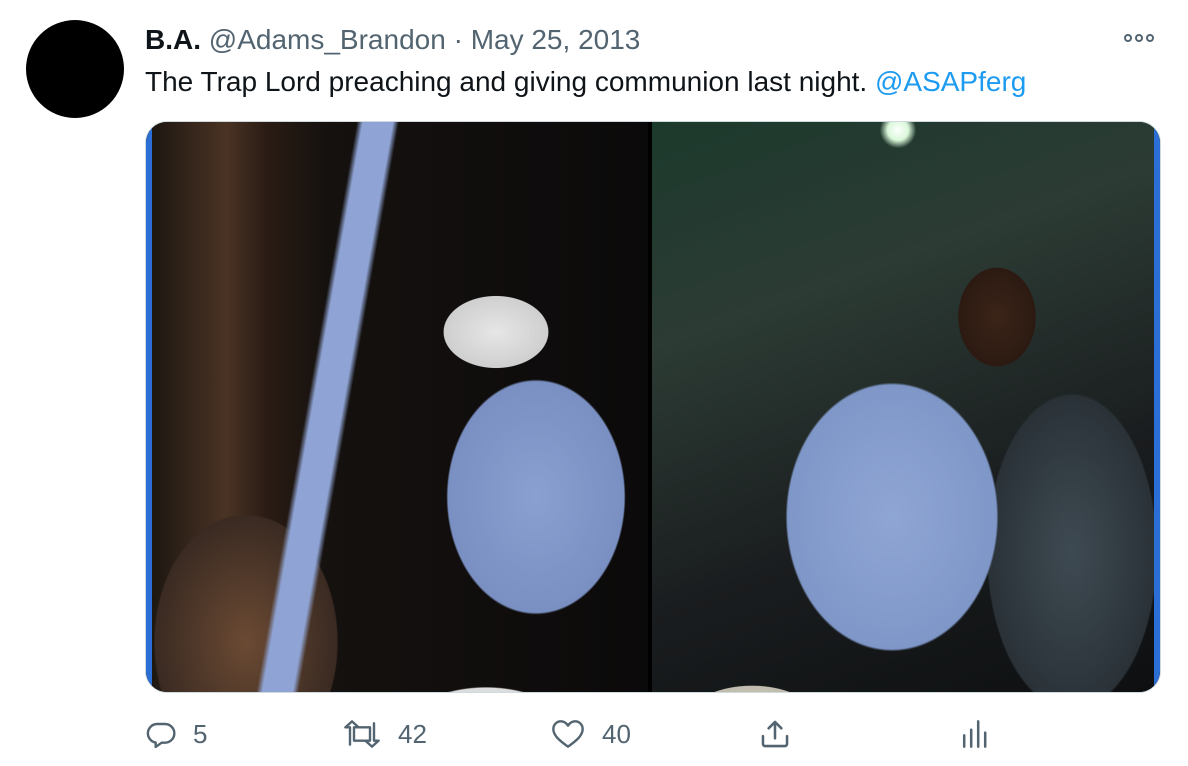 The height and width of the screenshot is (766, 1188). I want to click on reply-icon, so click(161, 735).